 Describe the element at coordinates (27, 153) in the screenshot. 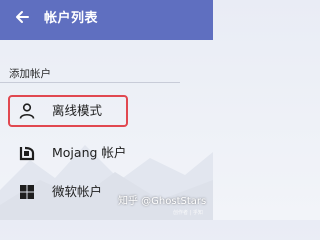

I see `mojang-icon` at that location.